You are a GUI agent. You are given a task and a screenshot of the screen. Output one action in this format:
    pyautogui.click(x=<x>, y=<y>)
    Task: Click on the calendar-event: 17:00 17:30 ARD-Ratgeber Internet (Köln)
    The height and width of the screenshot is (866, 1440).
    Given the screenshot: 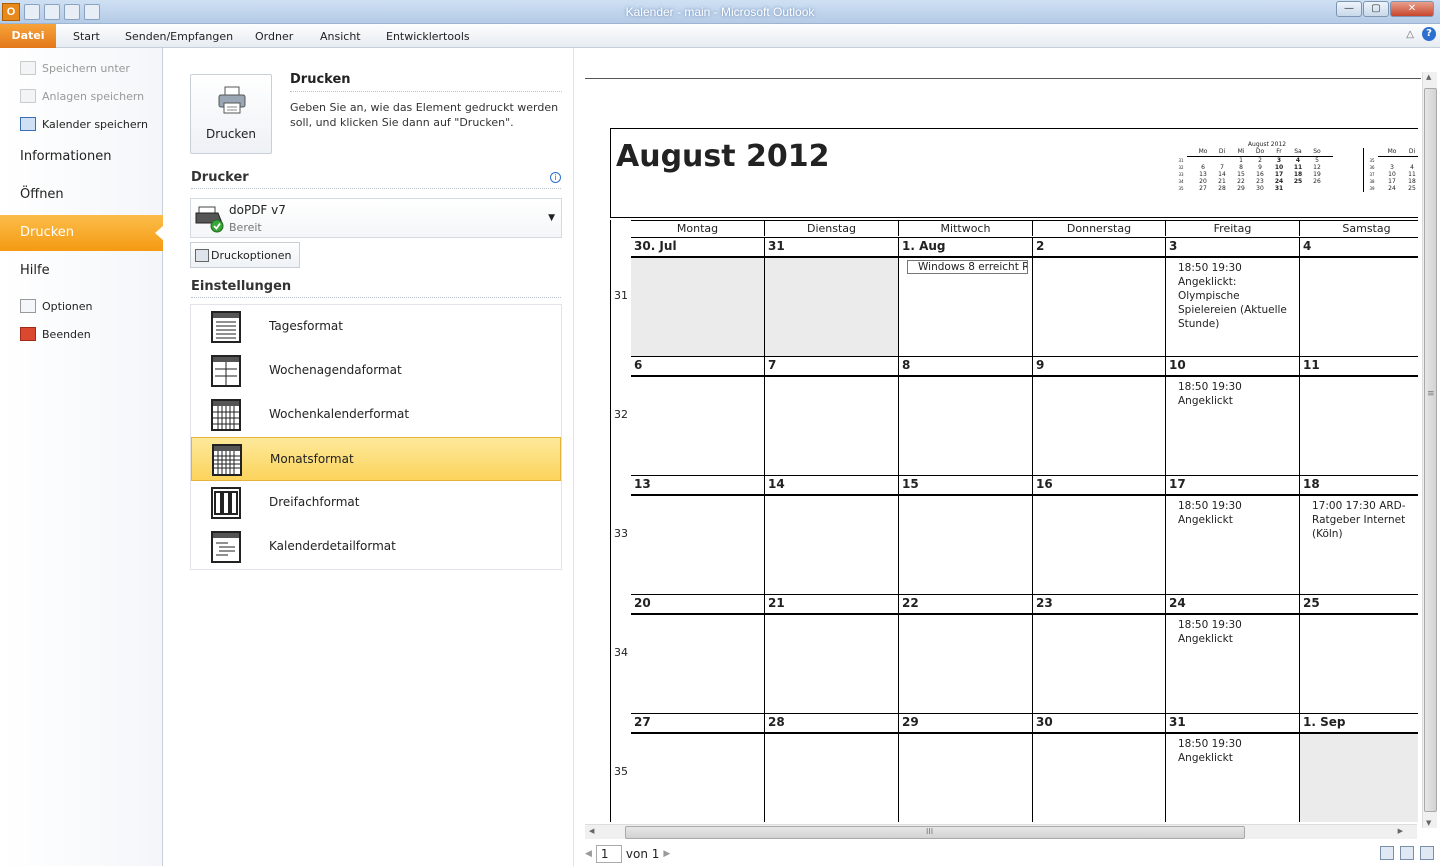 What is the action you would take?
    pyautogui.click(x=1365, y=520)
    